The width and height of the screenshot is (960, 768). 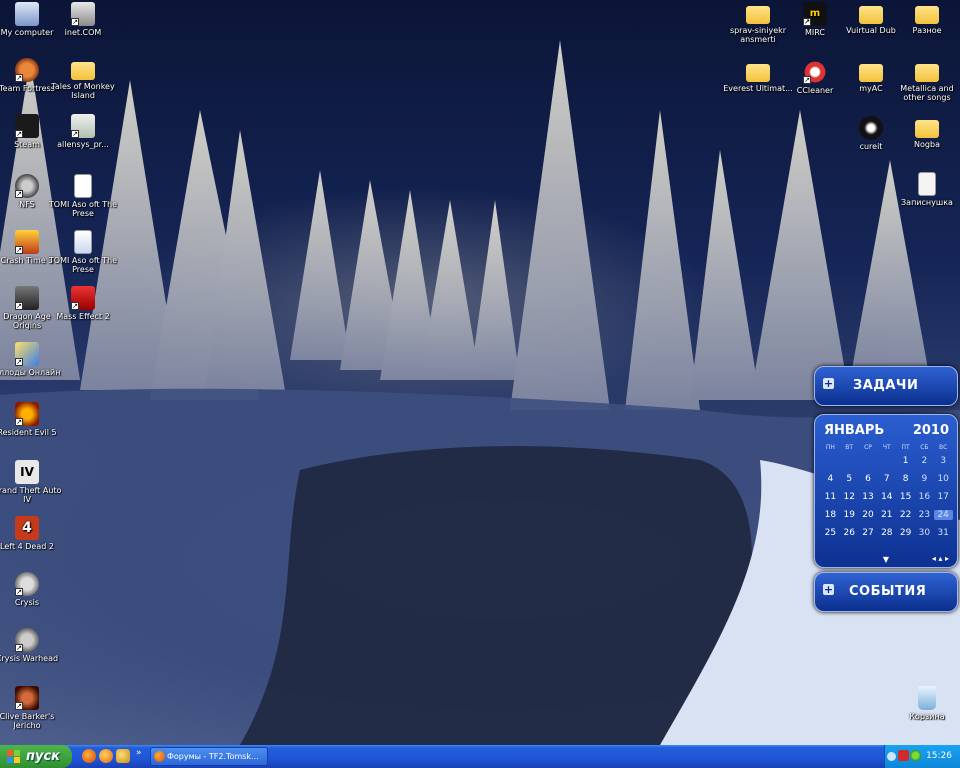 What do you see at coordinates (926, 703) in the screenshot?
I see `desktop-icon-recycle-bin: Корзина` at bounding box center [926, 703].